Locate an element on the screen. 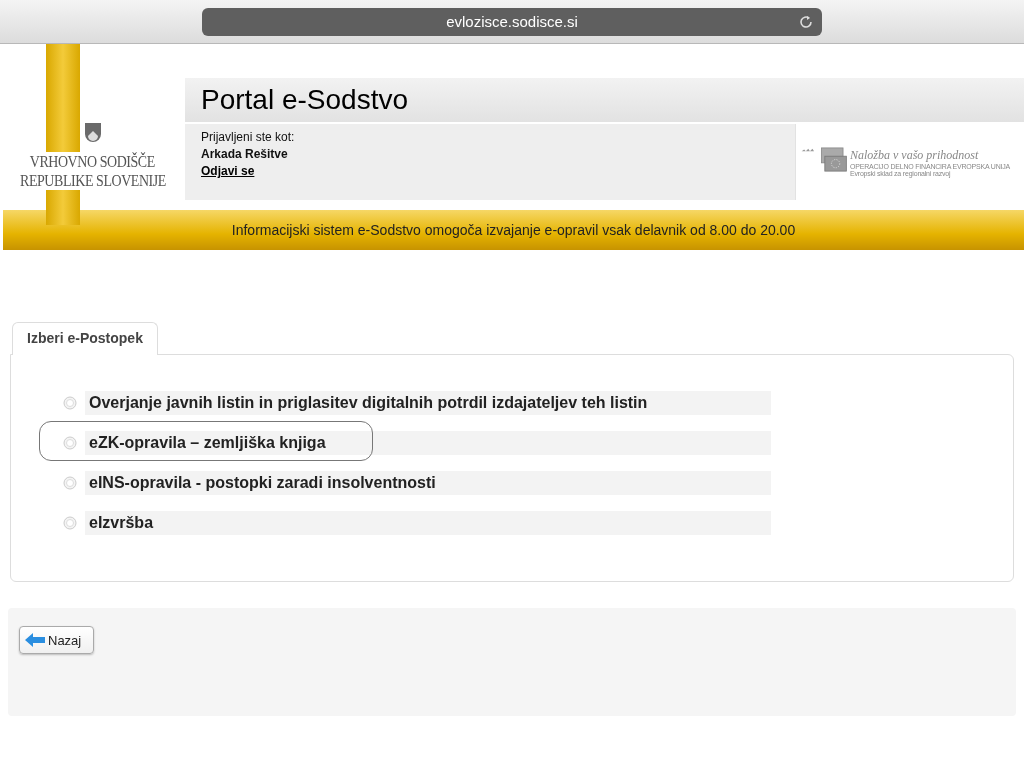 The height and width of the screenshot is (768, 1024). procedure-option: eINS-opravila - postopki zaradi insolventnosti is located at coordinates (428, 483).